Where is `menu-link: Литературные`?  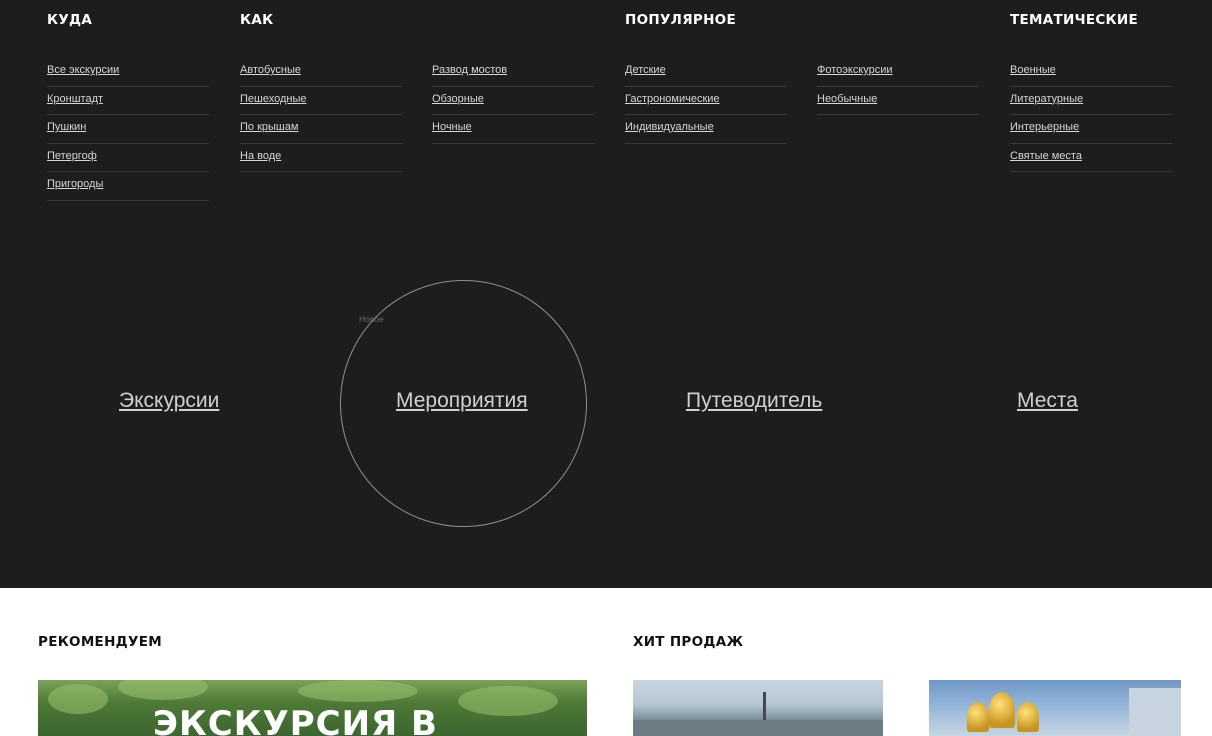
menu-link: Литературные is located at coordinates (1091, 101).